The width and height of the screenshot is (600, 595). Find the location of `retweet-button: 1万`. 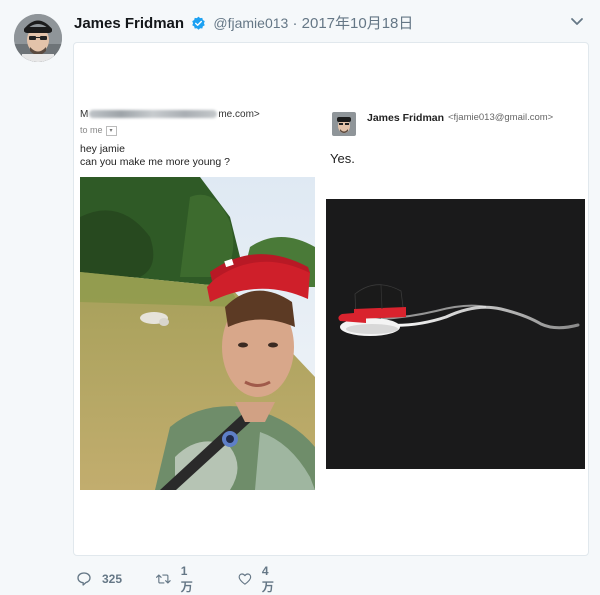

retweet-button: 1万 is located at coordinates (176, 579).